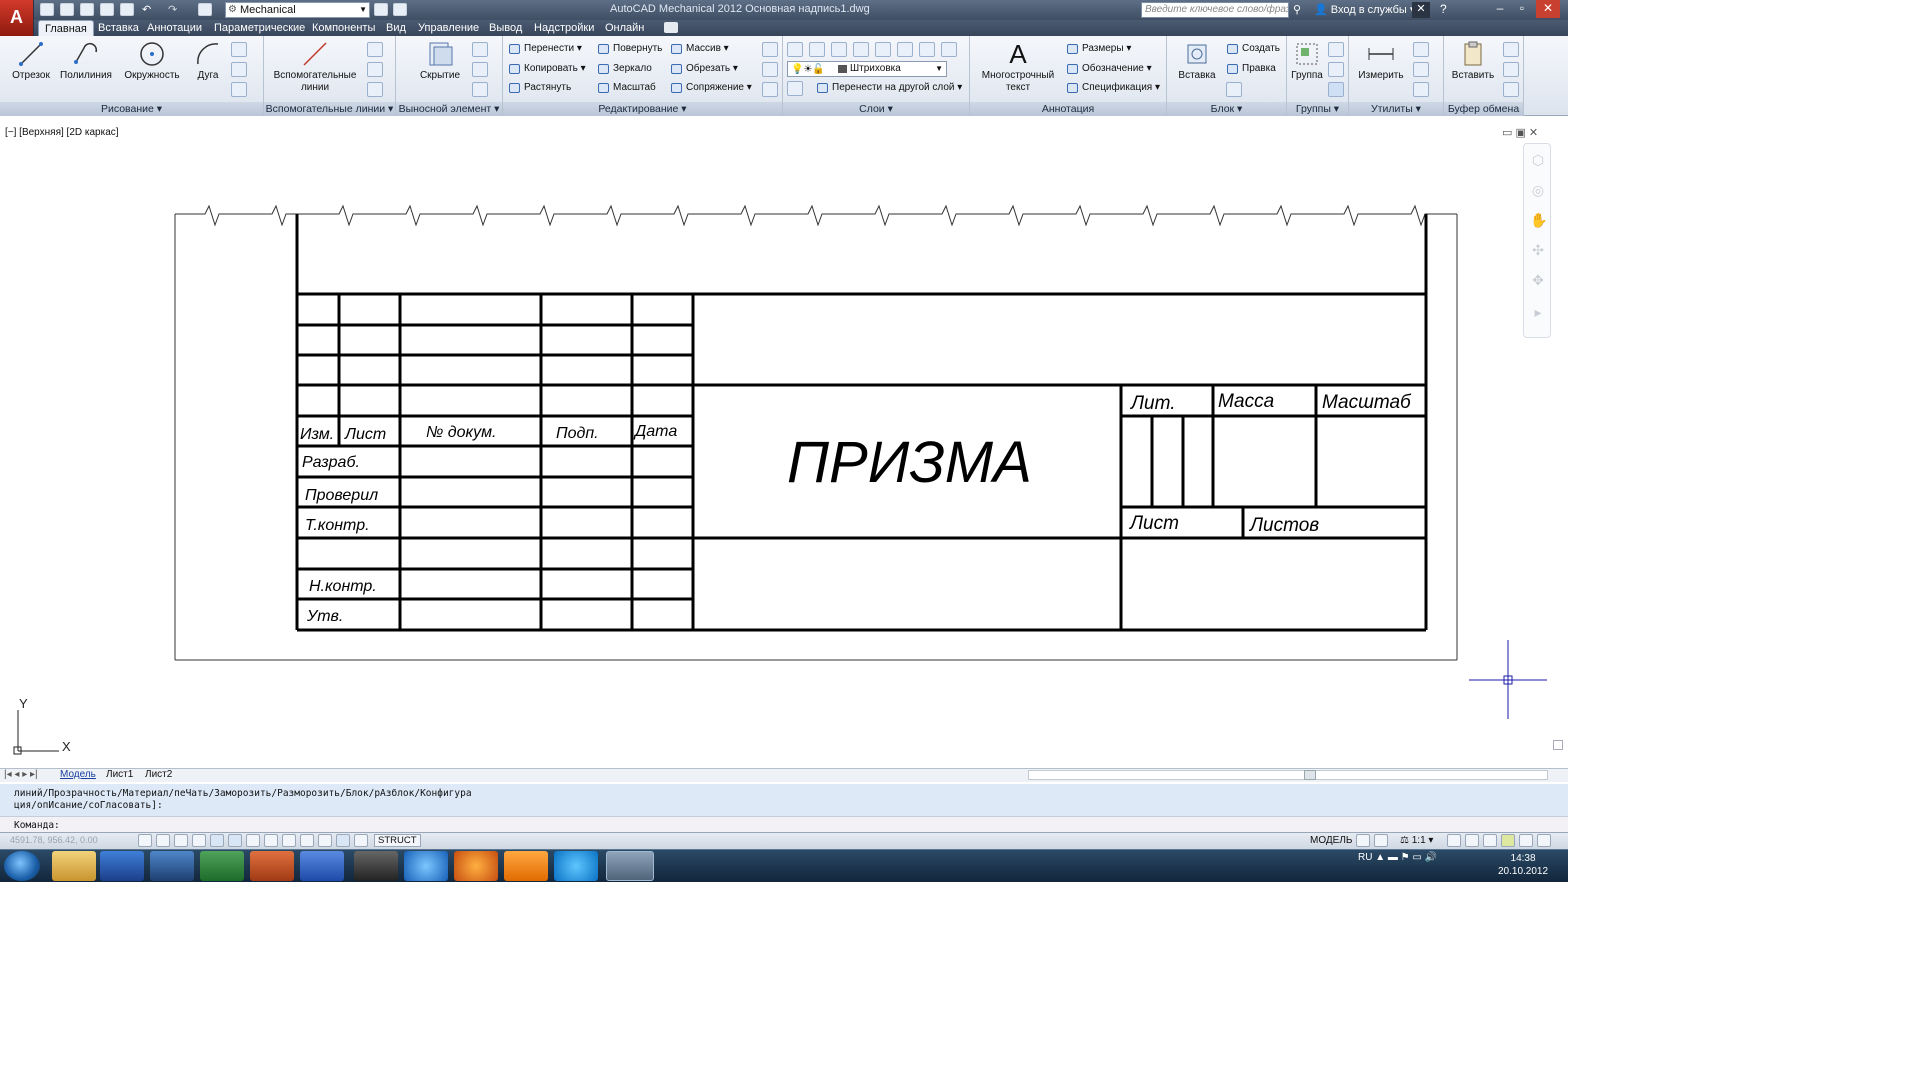 The height and width of the screenshot is (1080, 1920). Describe the element at coordinates (239, 69) in the screenshot. I see `rectangle-icon` at that location.